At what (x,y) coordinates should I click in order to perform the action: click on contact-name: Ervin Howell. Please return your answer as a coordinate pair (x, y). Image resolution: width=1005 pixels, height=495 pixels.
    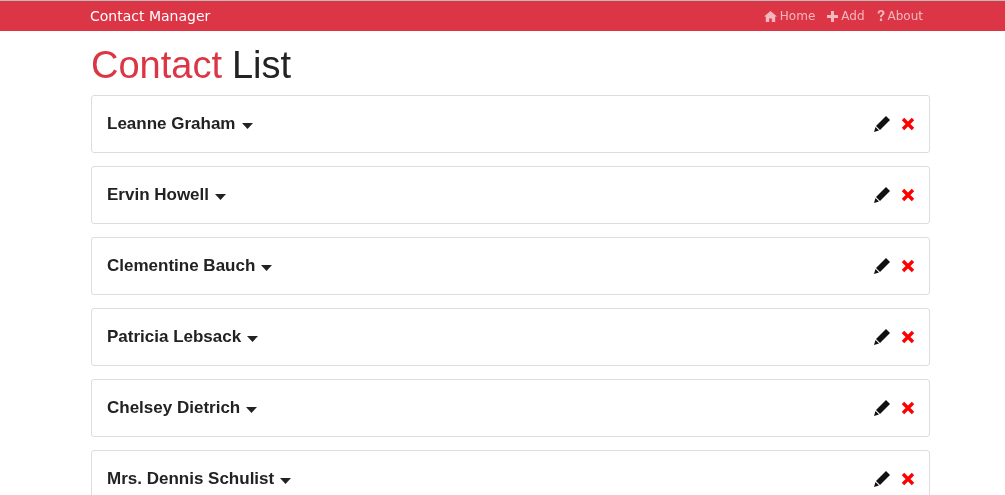
    Looking at the image, I should click on (158, 194).